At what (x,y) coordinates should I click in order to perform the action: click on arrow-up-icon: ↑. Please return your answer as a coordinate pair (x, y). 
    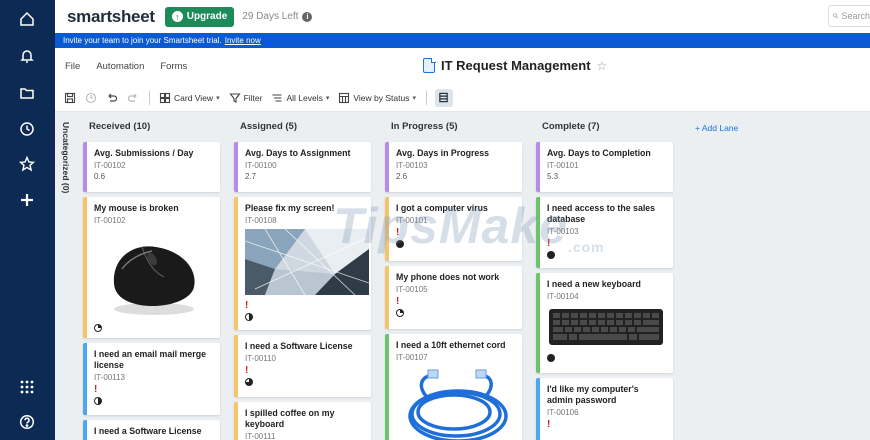
    Looking at the image, I should click on (177, 16).